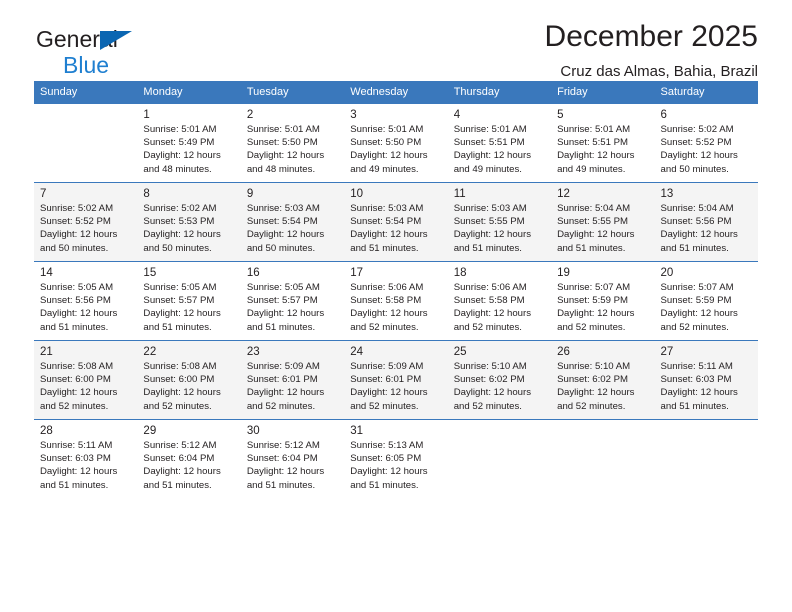  I want to click on day-detail-line: Sunset: 5:54 PM, so click(282, 222).